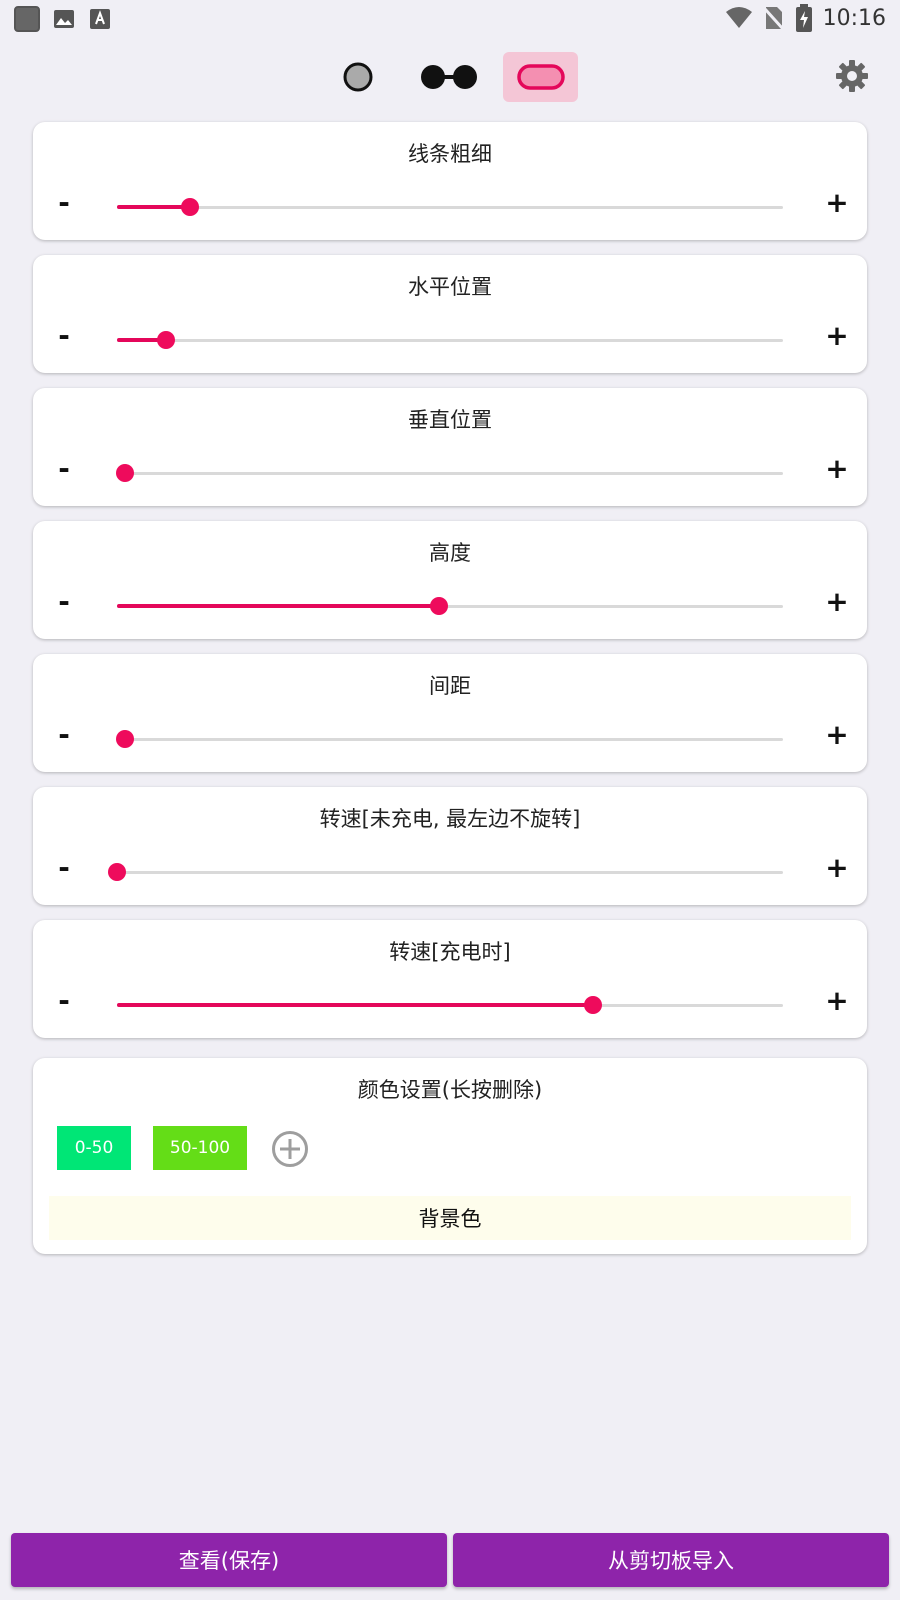 The width and height of the screenshot is (900, 1600). I want to click on app-square-icon, so click(27, 19).